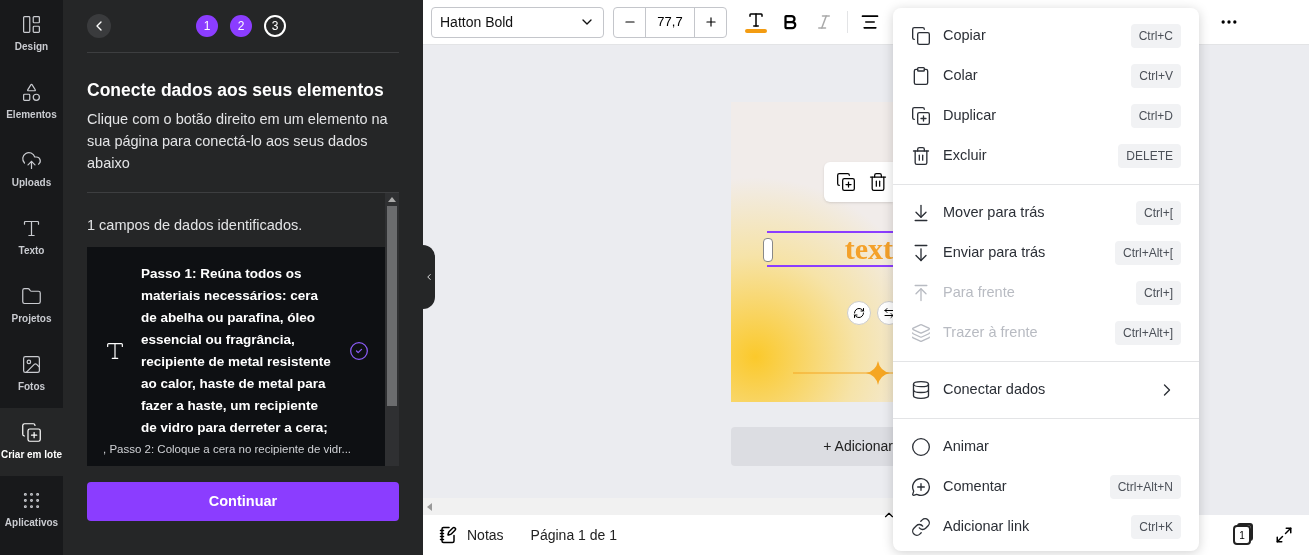 This screenshot has width=1309, height=555. I want to click on shortcut-badge: Ctrl+V, so click(1156, 76).